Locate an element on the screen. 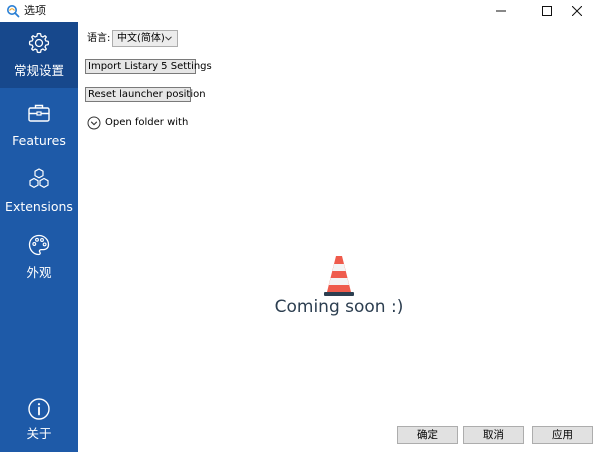  open-folder-with-expander: Open folder with is located at coordinates (137, 123).